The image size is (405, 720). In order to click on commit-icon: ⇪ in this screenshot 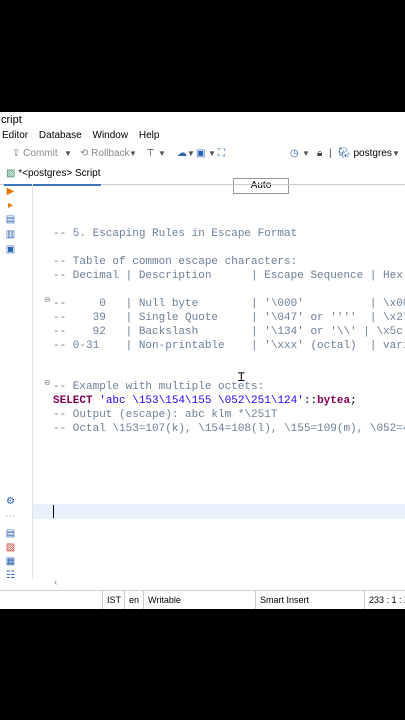, I will do `click(16, 153)`.